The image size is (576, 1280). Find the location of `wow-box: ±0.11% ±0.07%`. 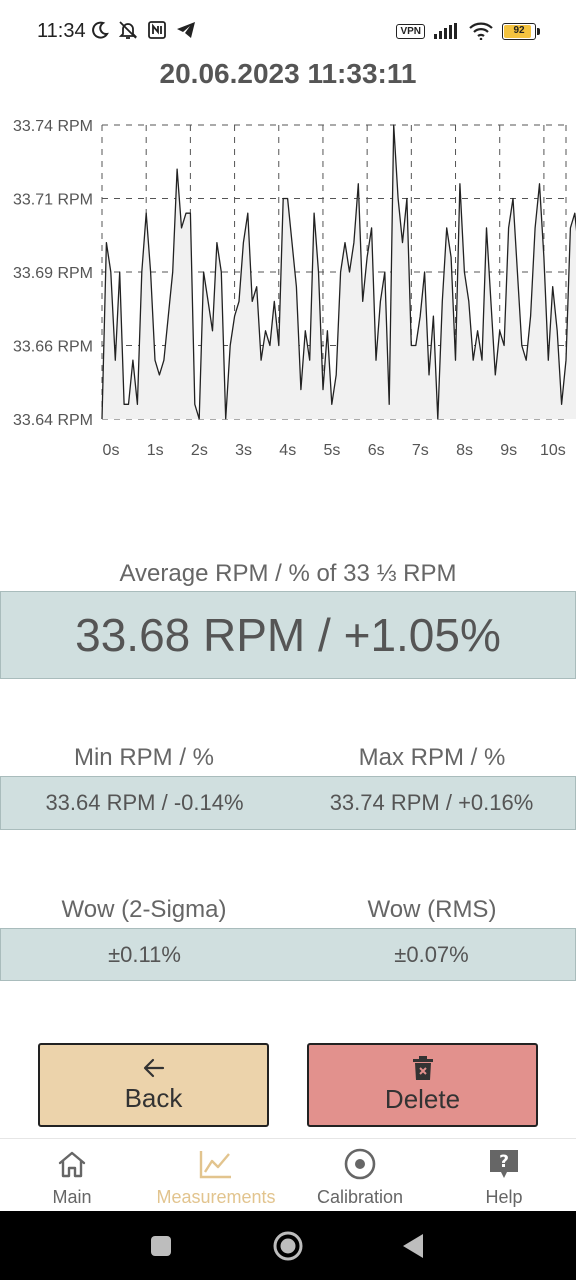

wow-box: ±0.11% ±0.07% is located at coordinates (288, 954).